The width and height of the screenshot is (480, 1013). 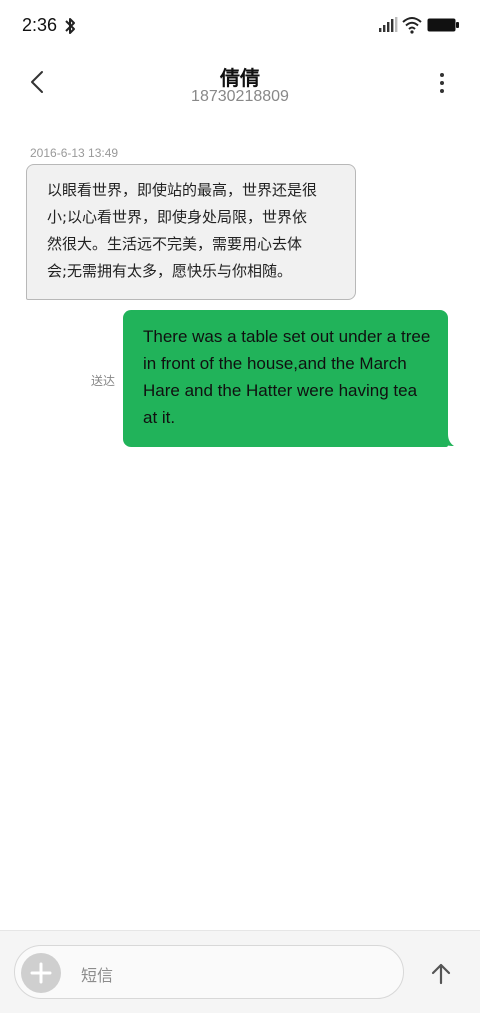 I want to click on more-vertical-icon, so click(x=442, y=83).